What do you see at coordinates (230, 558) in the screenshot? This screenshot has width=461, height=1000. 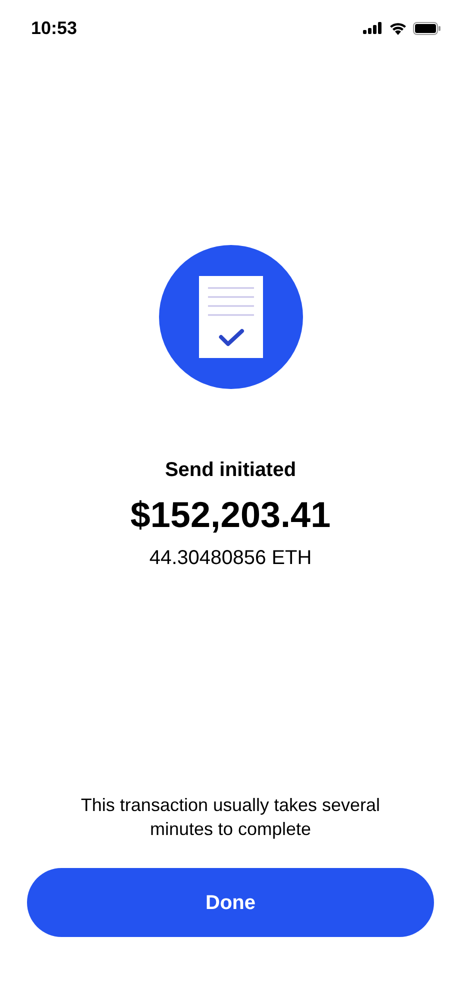 I see `crypto-amount: 44.30480856 ETH` at bounding box center [230, 558].